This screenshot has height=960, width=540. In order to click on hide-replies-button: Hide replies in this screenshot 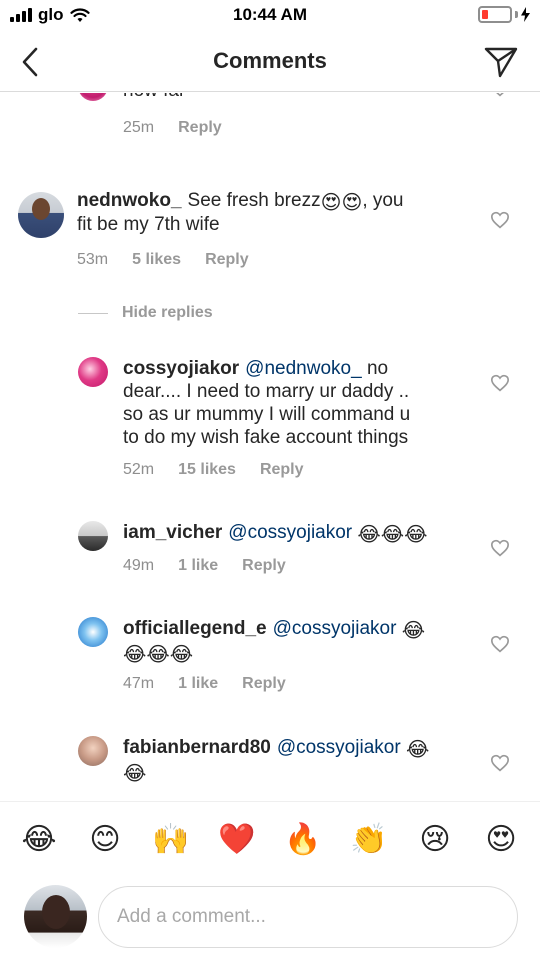, I will do `click(145, 313)`.